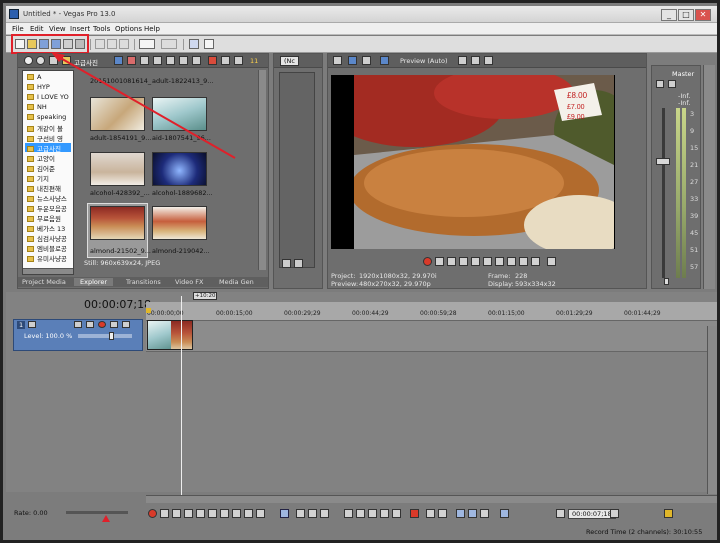 This screenshot has height=543, width=720. I want to click on preview-quality: Preview (Auto), so click(424, 61).